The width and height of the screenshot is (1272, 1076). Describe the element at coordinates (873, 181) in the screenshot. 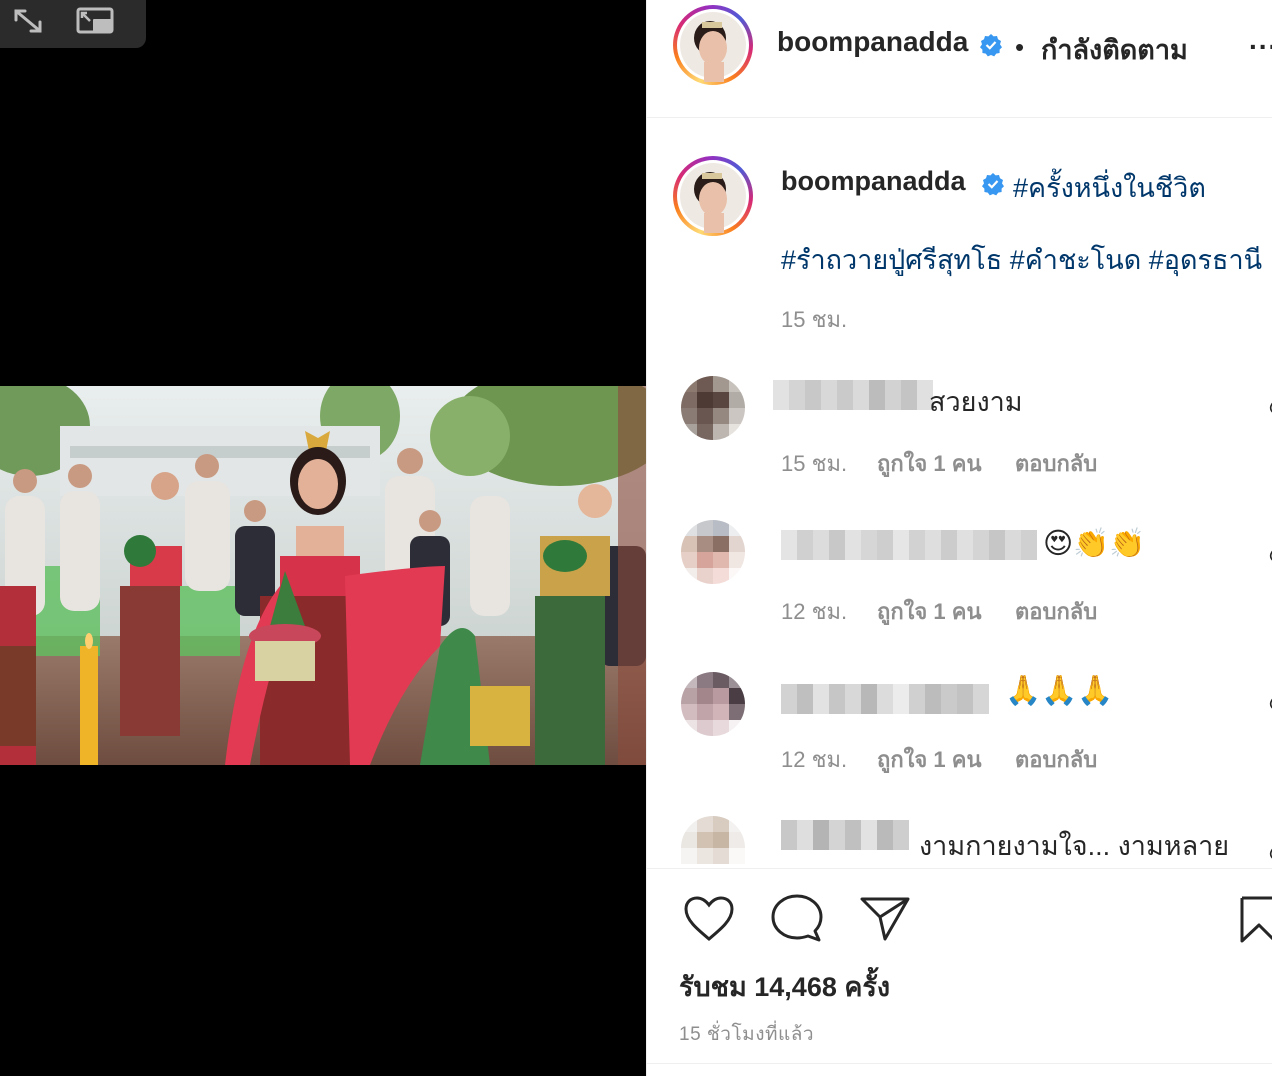

I see `caption-username: boompanadda` at that location.